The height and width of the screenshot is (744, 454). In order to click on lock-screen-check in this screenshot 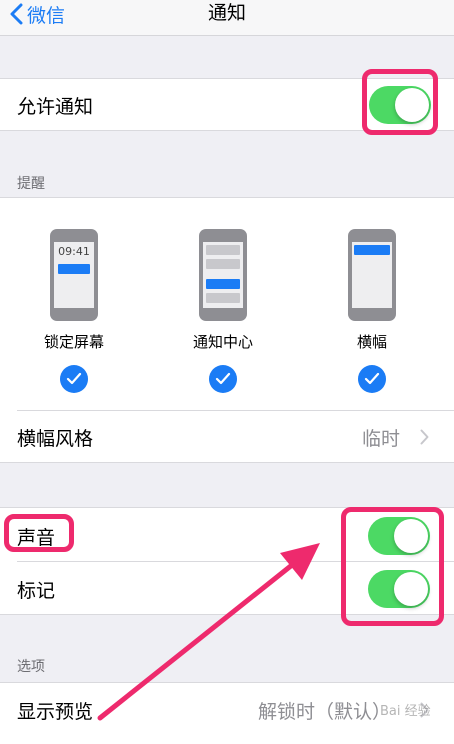, I will do `click(74, 379)`.